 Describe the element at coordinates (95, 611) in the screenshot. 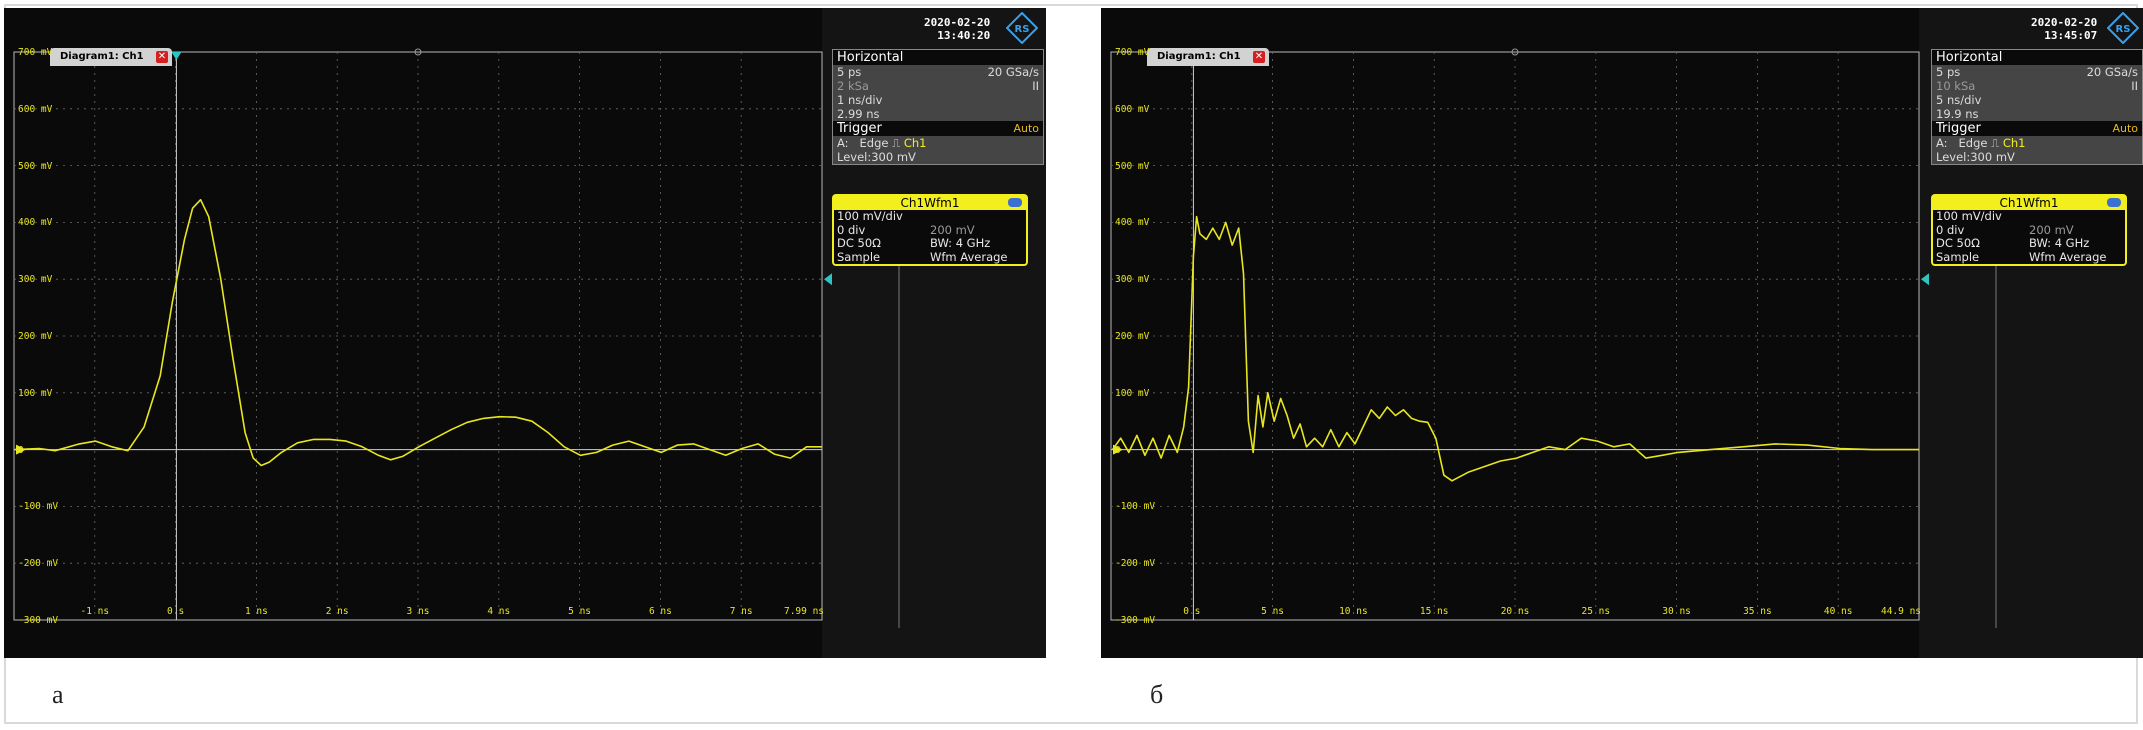

I see `x-tick-label: -1 ns` at that location.